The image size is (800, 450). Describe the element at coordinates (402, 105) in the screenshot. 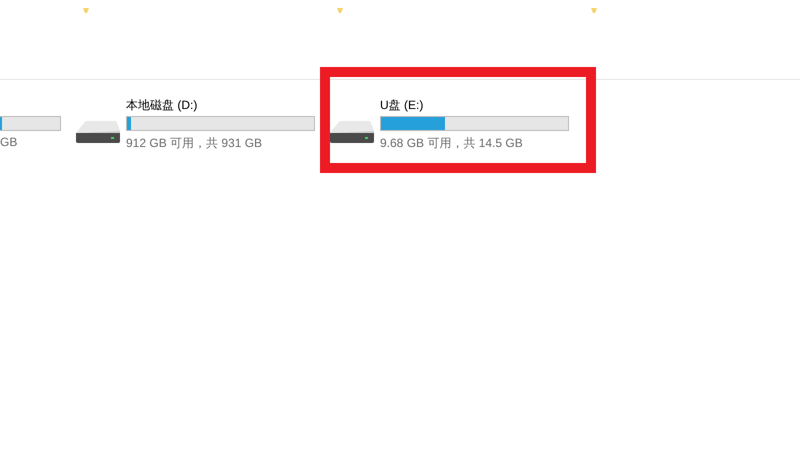

I see `drive-name: U盘 (E:)` at that location.